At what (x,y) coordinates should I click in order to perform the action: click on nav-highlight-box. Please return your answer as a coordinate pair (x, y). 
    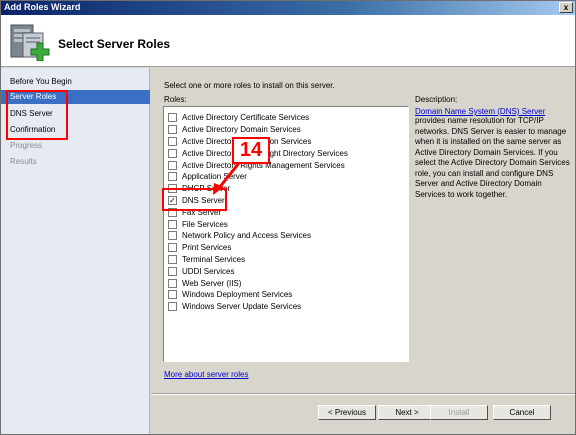
    Looking at the image, I should click on (37, 115).